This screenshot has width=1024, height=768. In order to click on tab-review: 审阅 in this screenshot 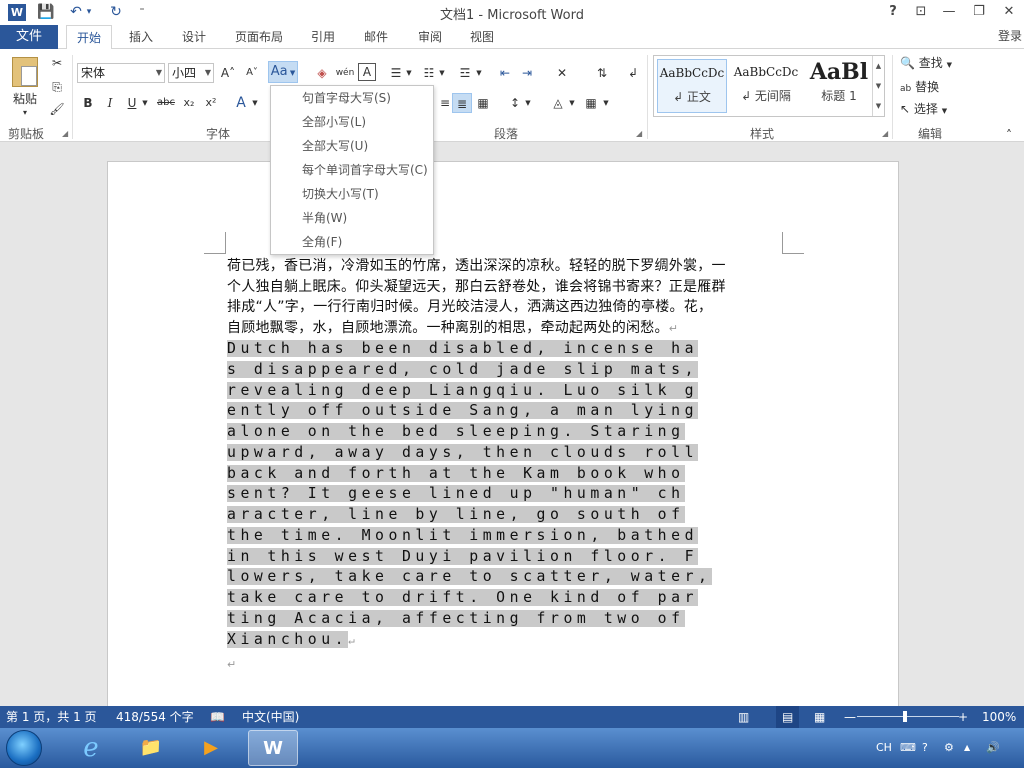, I will do `click(430, 37)`.